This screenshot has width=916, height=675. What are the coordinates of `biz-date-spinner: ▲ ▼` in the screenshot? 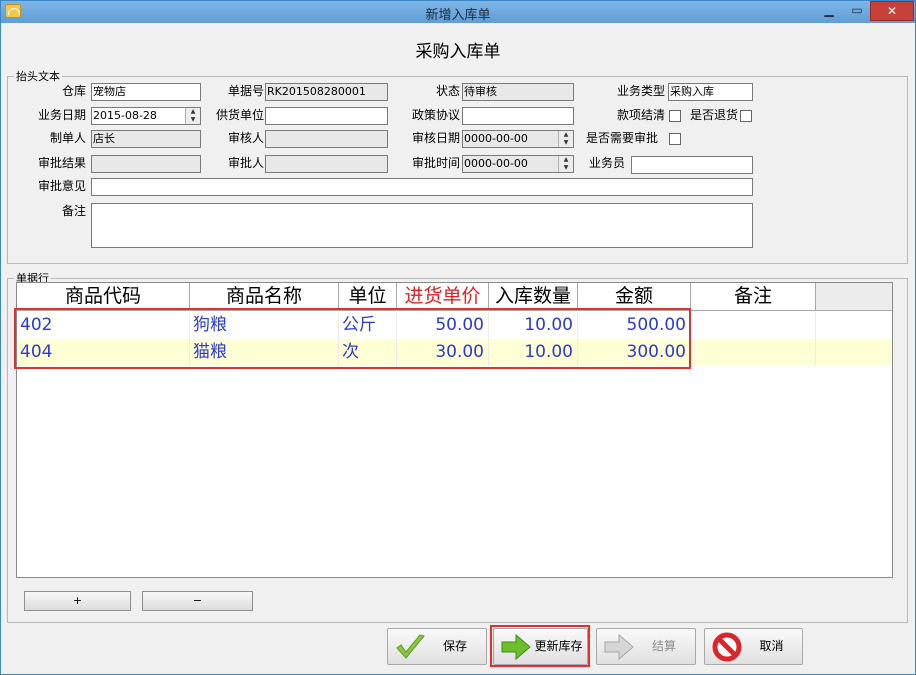 It's located at (192, 116).